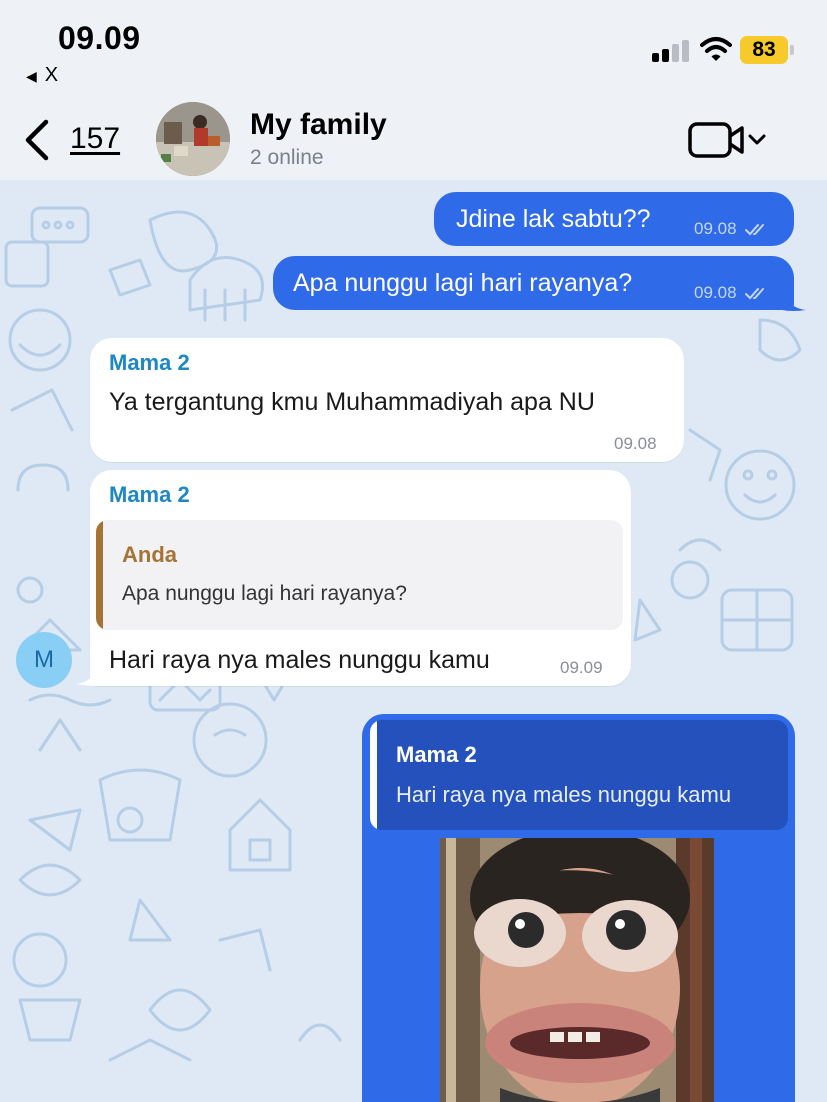 The image size is (827, 1102). I want to click on chat-title: My family, so click(318, 125).